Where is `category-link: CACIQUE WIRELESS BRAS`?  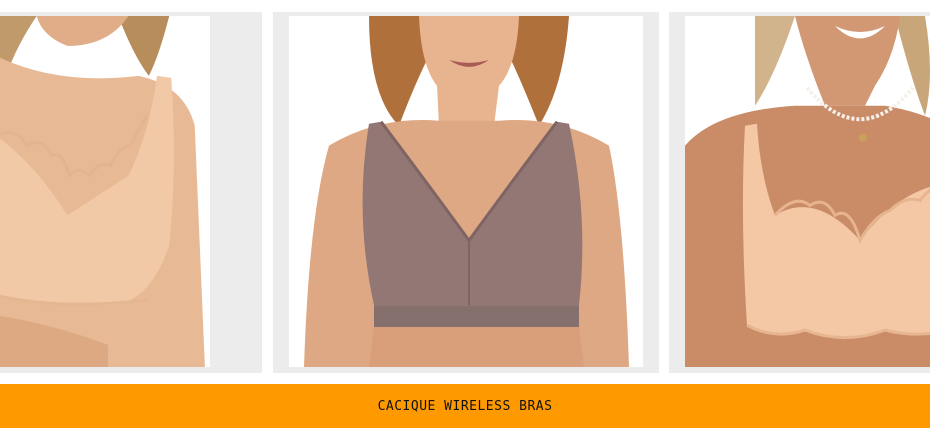 category-link: CACIQUE WIRELESS BRAS is located at coordinates (465, 406).